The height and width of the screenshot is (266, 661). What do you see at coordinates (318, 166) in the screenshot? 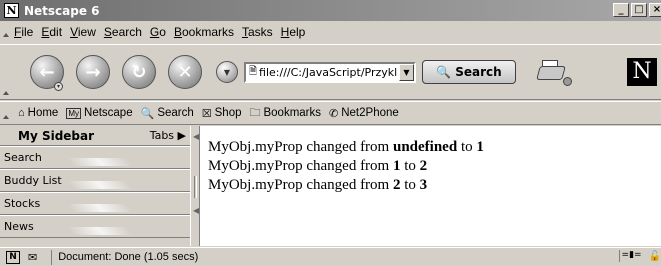
I see `output-line: MyObj.myProp changed from 1 to 2` at bounding box center [318, 166].